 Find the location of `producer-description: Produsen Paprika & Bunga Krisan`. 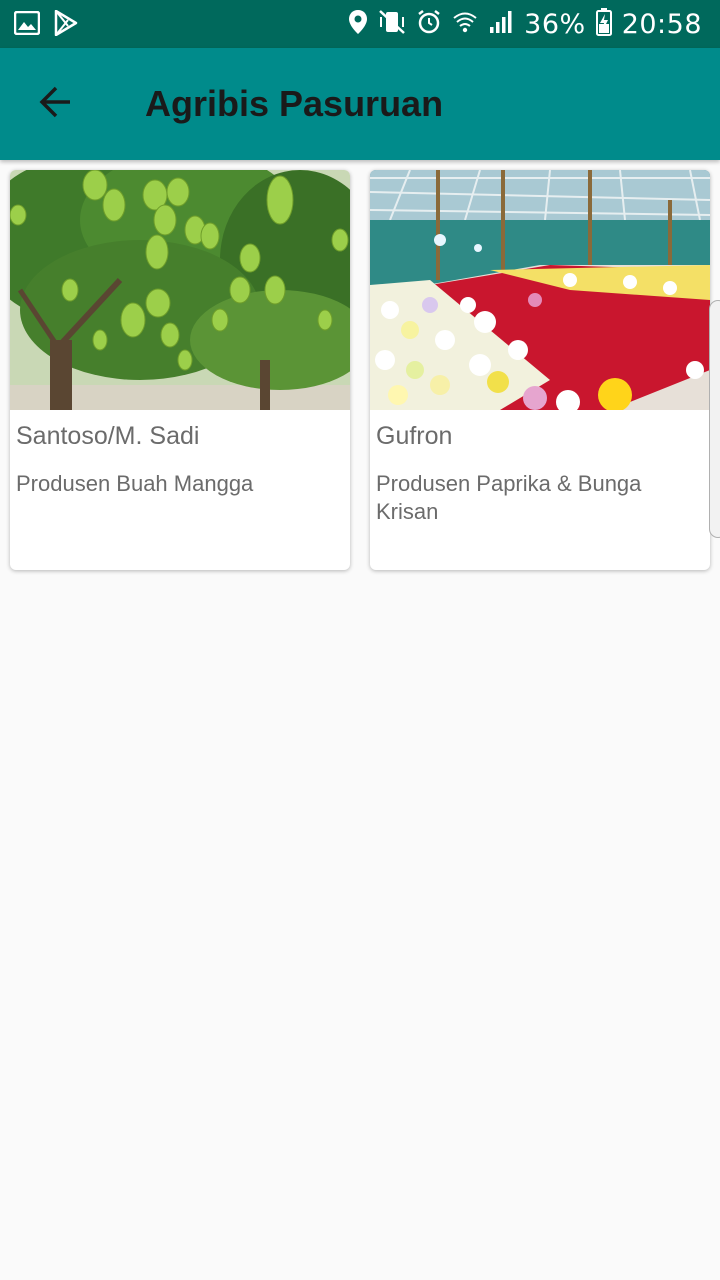

producer-description: Produsen Paprika & Bunga Krisan is located at coordinates (509, 497).